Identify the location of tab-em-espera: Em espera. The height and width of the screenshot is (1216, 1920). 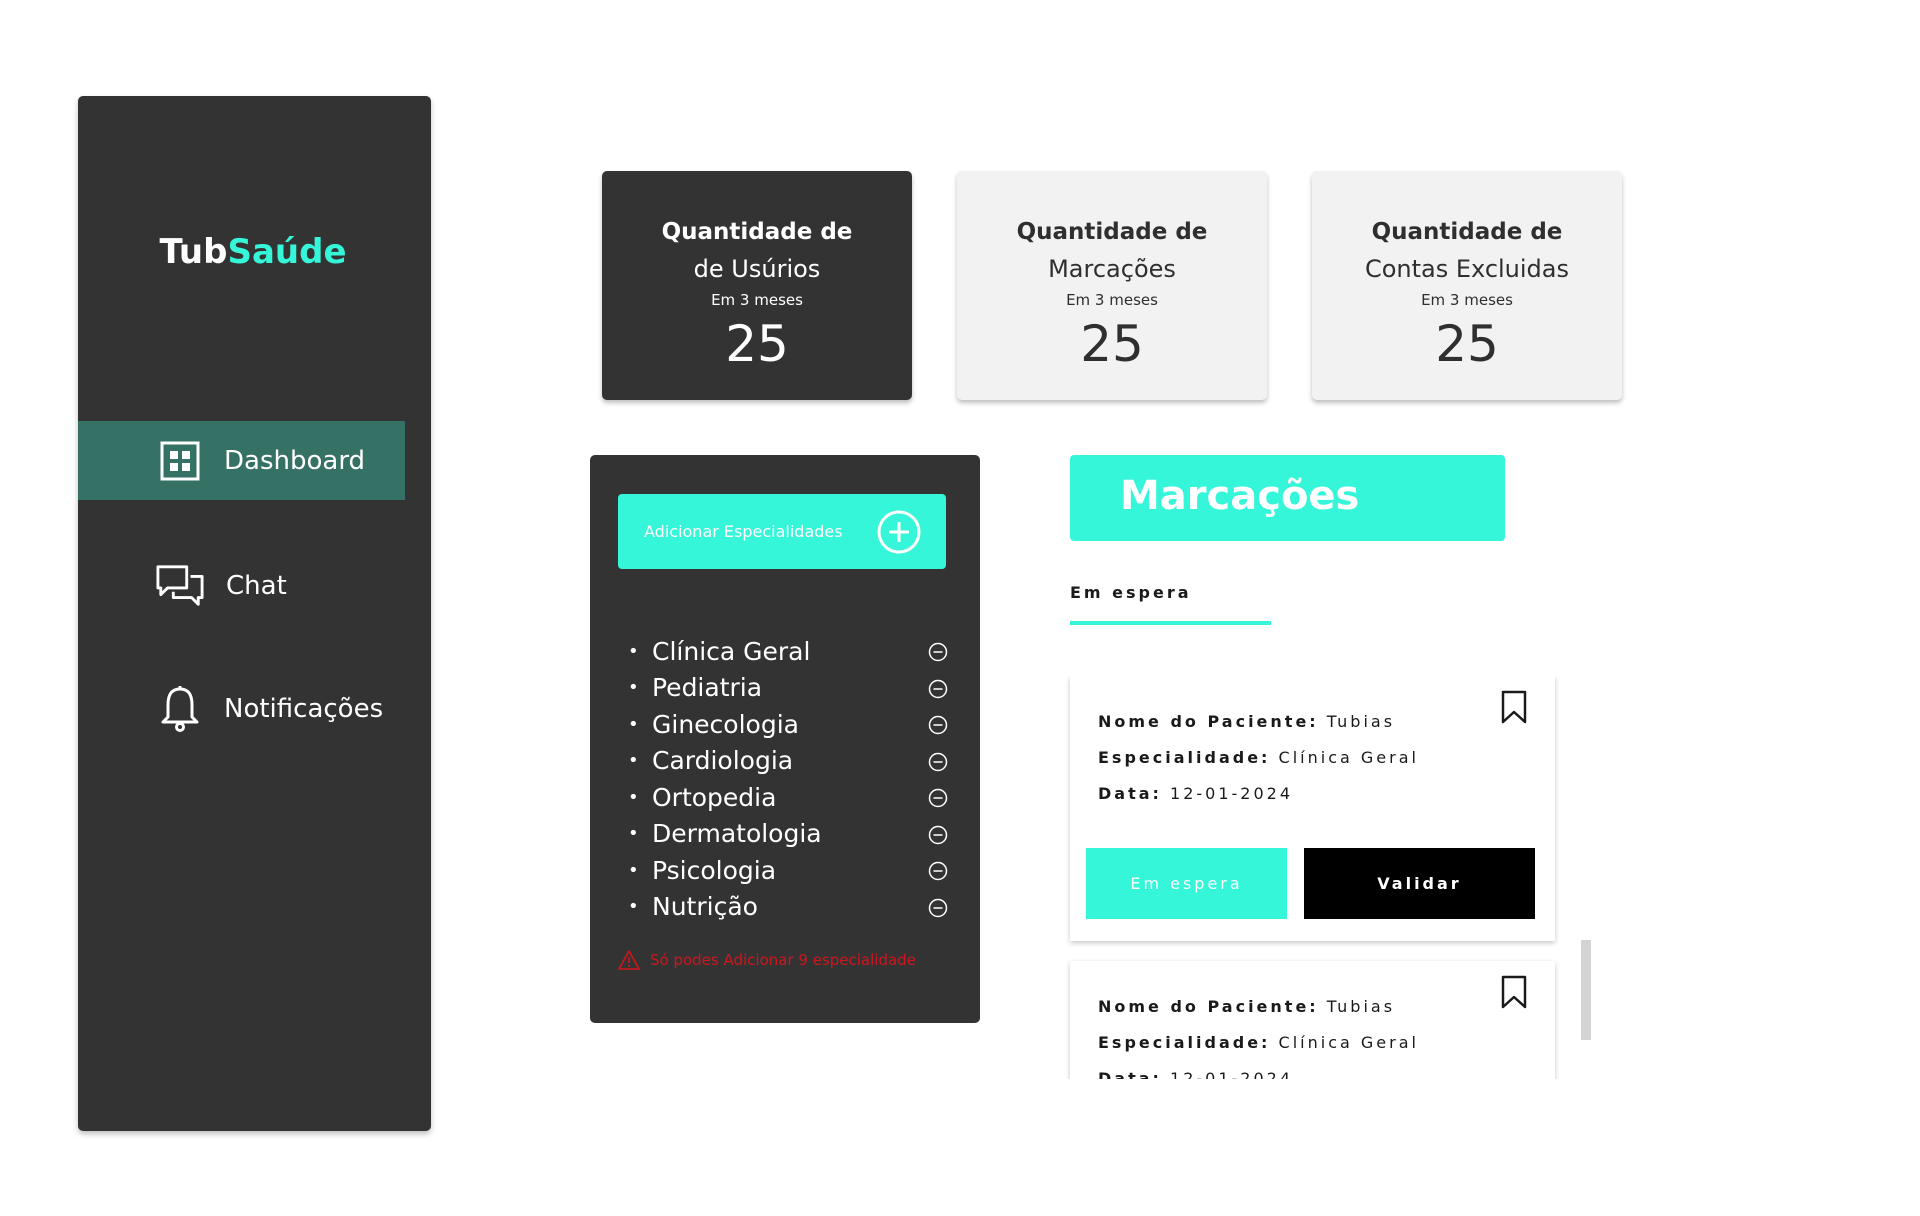
(1131, 592).